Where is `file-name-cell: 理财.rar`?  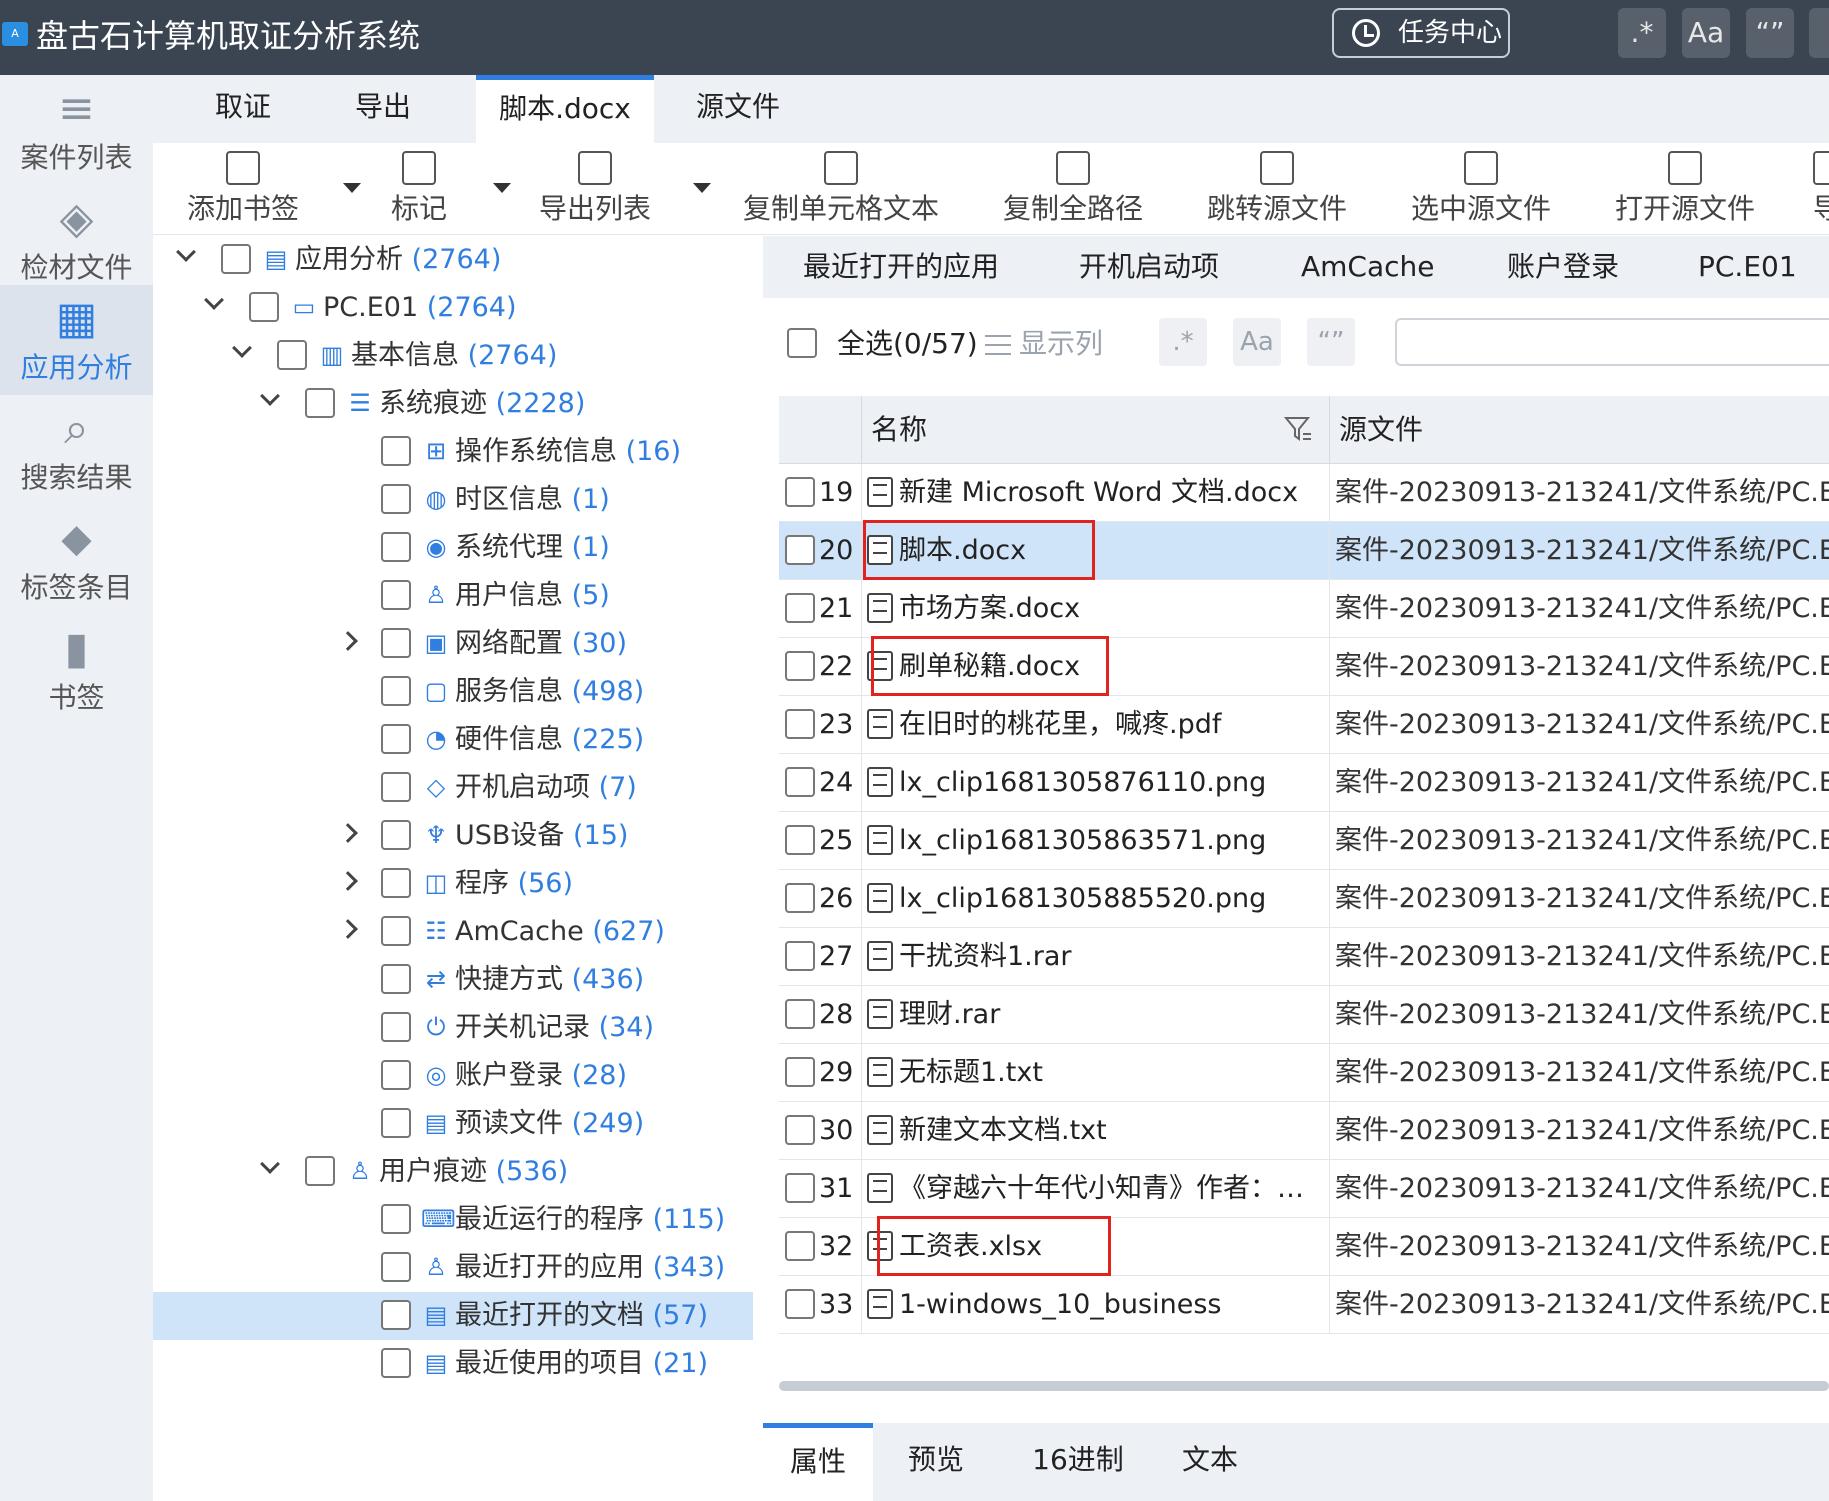
file-name-cell: 理财.rar is located at coordinates (1109, 1015).